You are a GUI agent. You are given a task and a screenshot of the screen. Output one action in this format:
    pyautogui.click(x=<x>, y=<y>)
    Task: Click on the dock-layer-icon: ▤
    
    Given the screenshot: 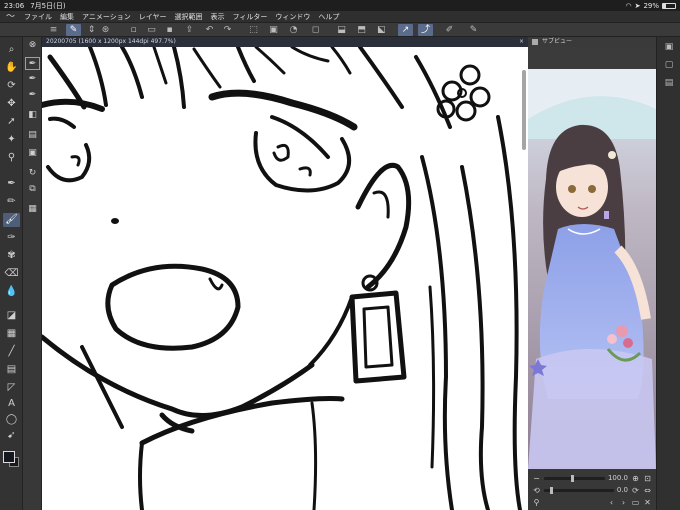 What is the action you would take?
    pyautogui.click(x=669, y=83)
    